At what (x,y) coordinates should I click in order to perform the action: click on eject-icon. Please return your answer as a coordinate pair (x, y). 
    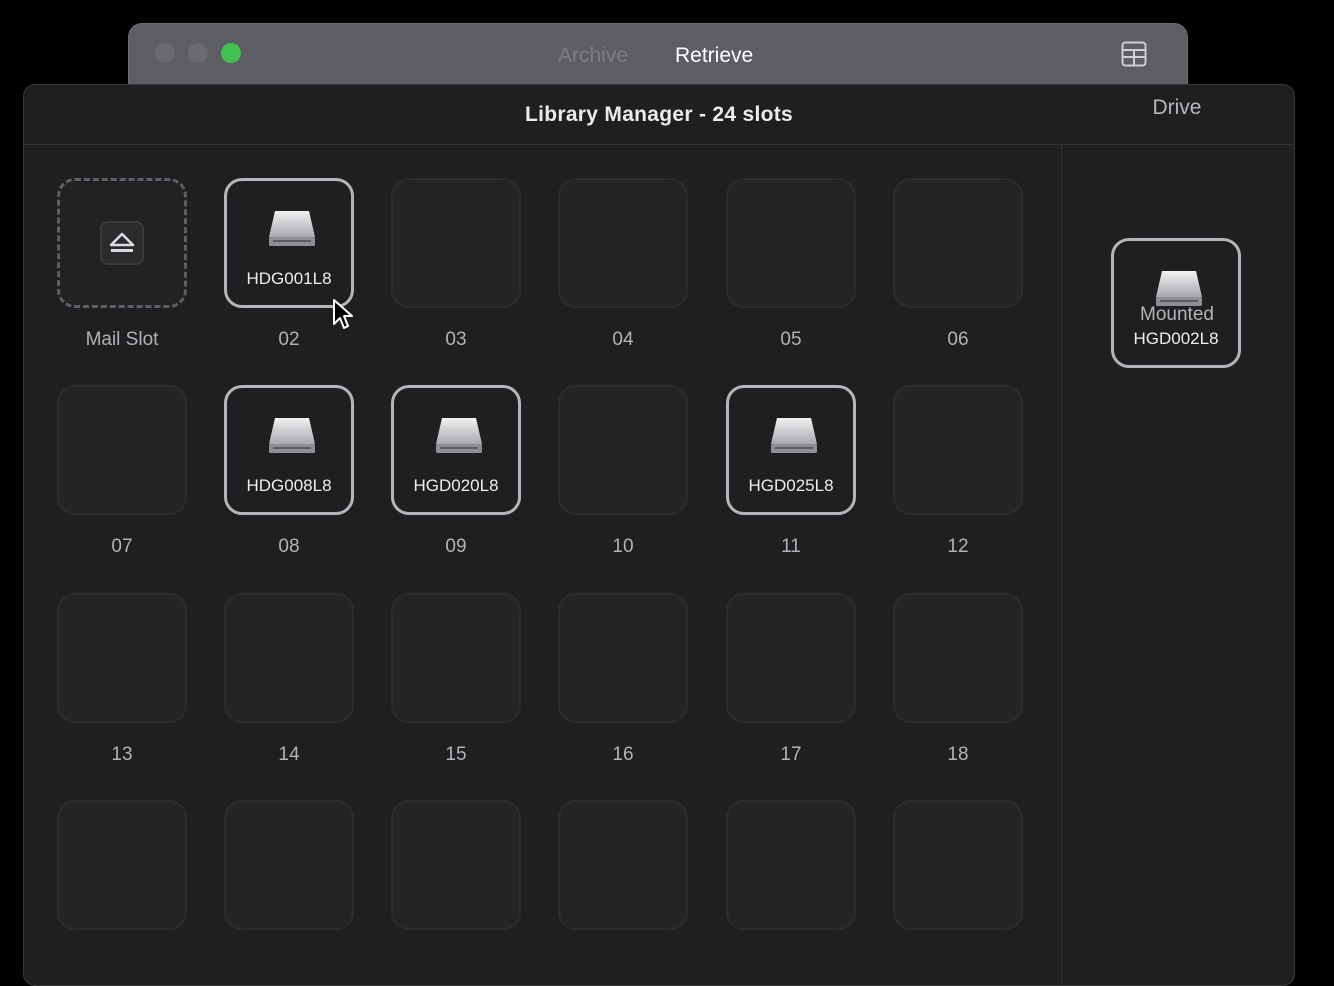
    Looking at the image, I should click on (122, 242).